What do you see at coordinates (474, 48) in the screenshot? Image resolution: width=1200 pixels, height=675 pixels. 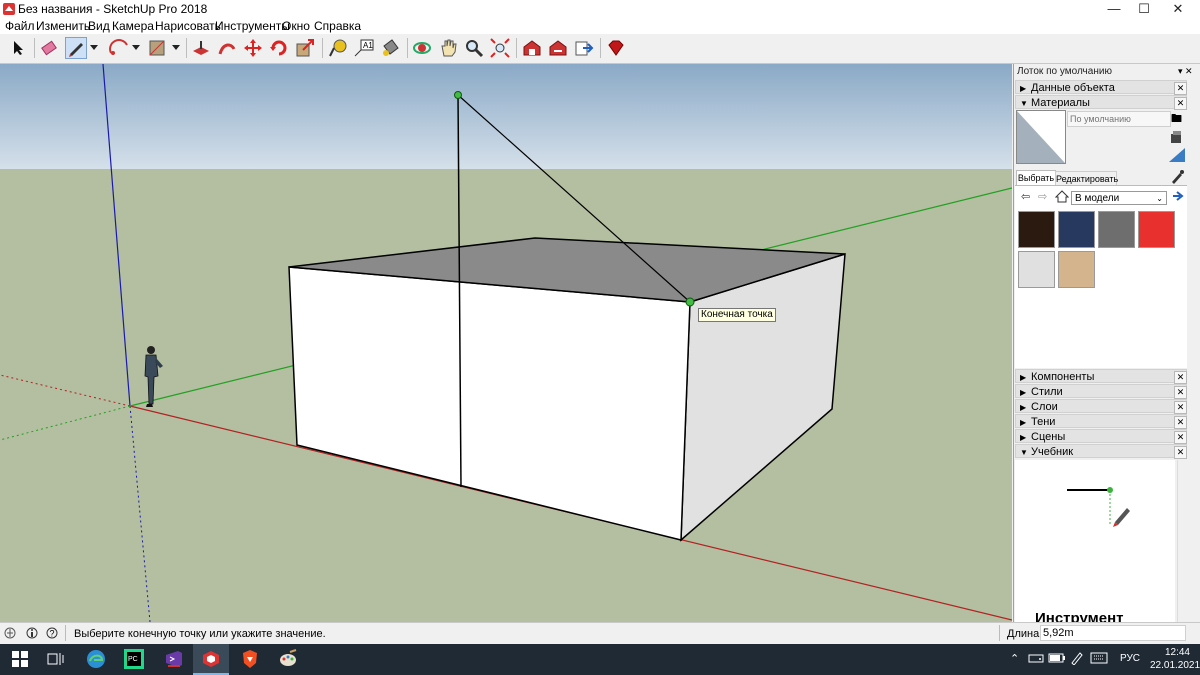 I see `zoom-icon` at bounding box center [474, 48].